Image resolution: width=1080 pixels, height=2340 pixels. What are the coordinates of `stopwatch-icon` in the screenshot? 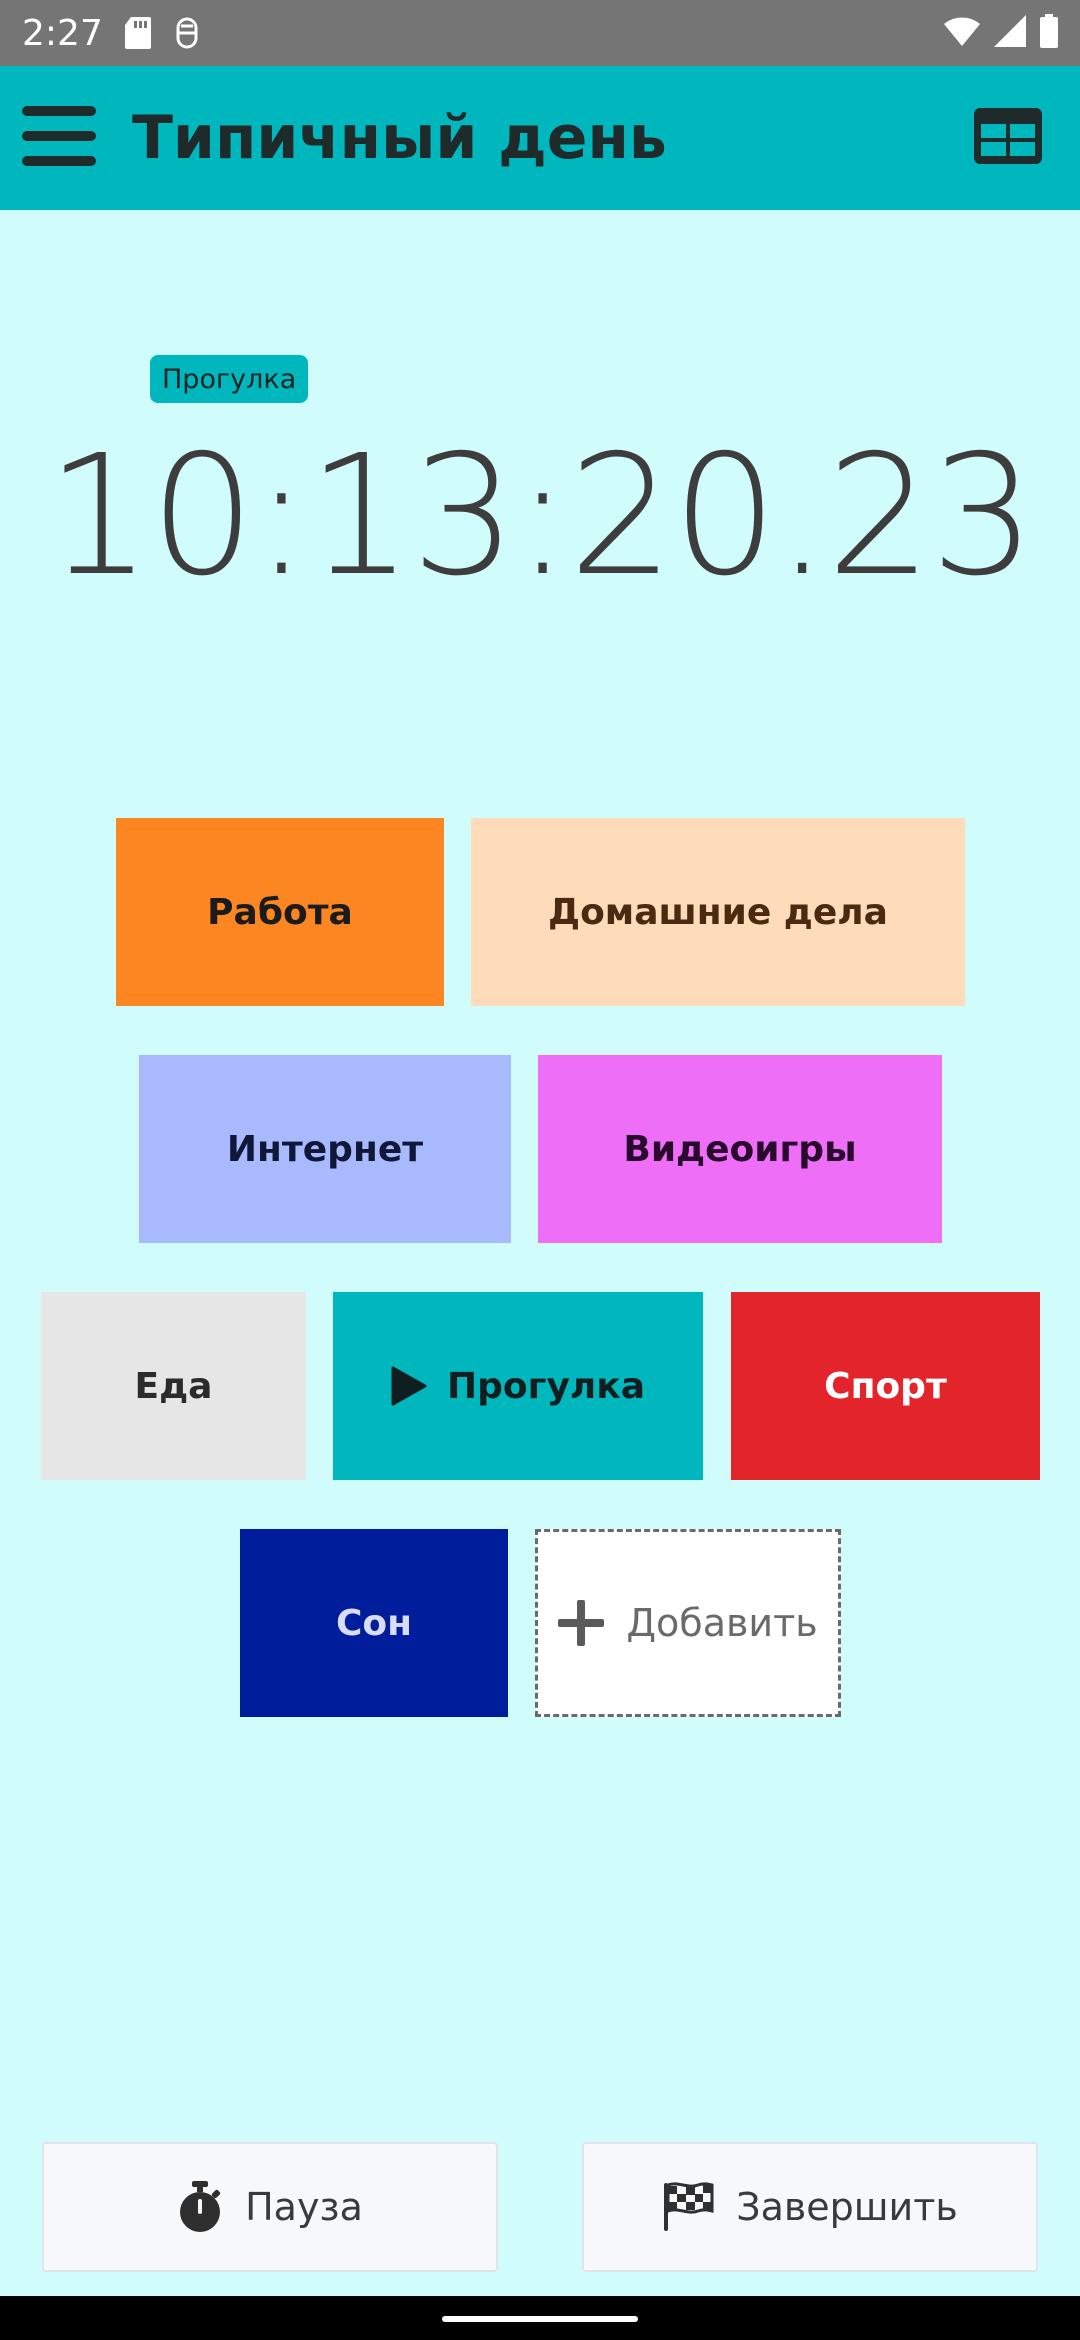 It's located at (200, 2207).